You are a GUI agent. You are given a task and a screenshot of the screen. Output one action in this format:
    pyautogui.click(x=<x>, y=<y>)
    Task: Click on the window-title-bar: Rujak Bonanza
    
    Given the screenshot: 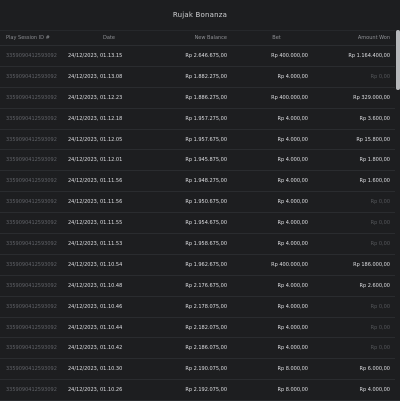 What is the action you would take?
    pyautogui.click(x=200, y=15)
    